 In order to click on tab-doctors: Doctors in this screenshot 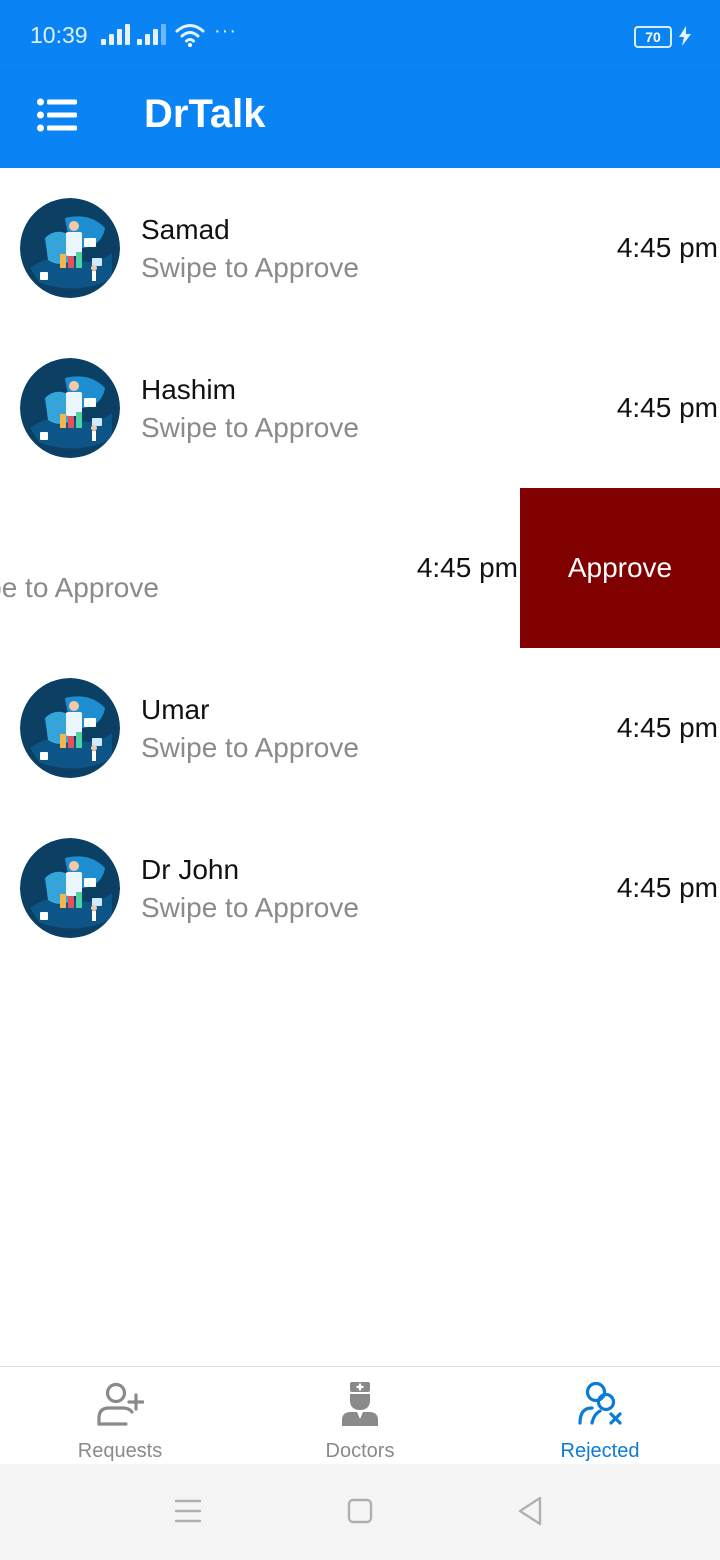, I will do `click(360, 1416)`.